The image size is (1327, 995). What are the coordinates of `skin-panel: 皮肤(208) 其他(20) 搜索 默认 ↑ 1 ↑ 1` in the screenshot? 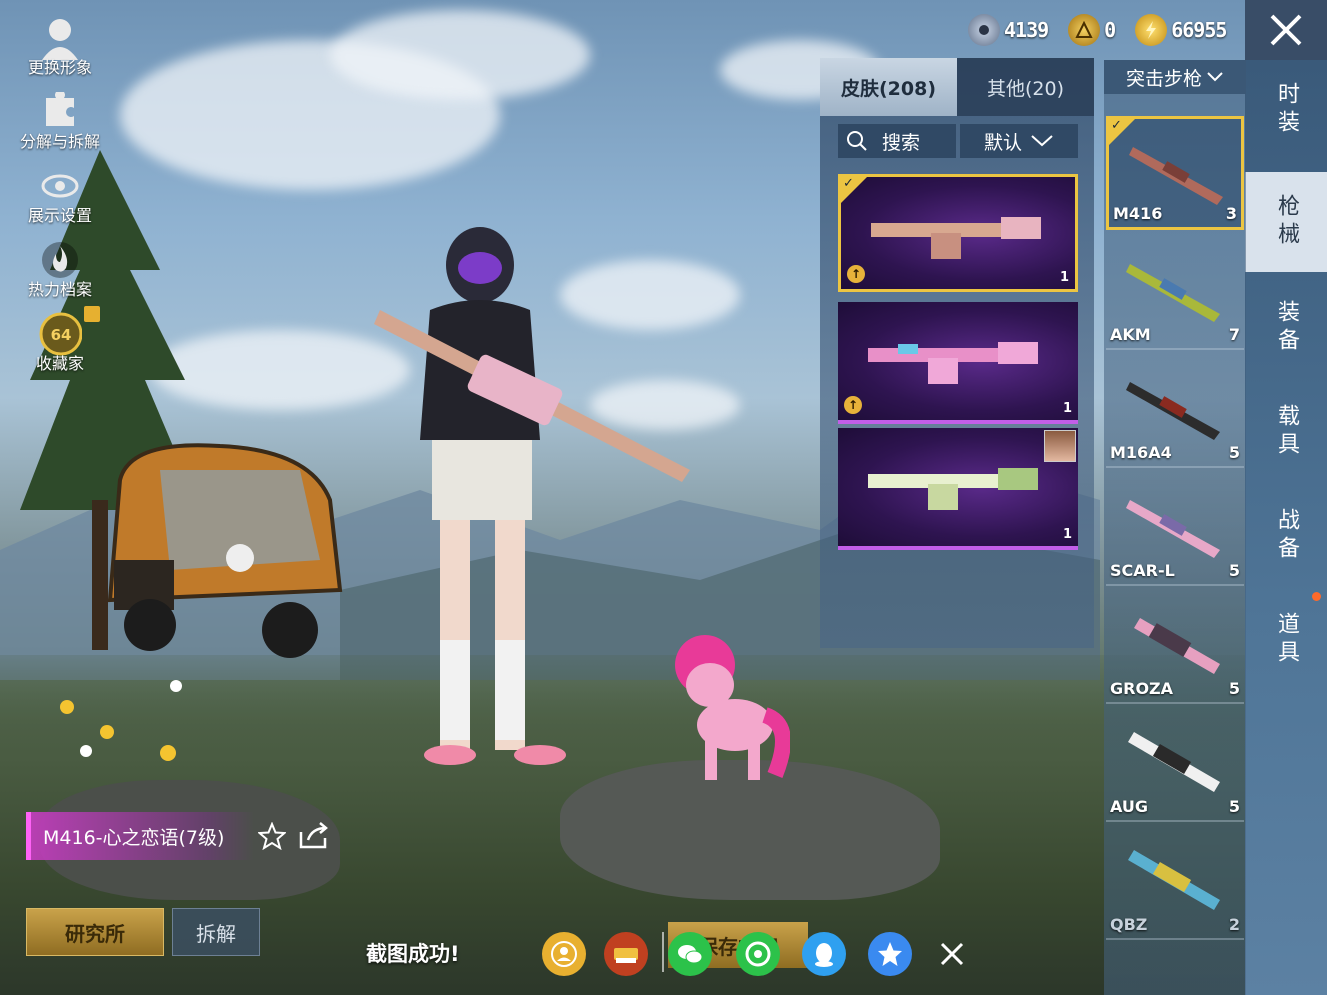 It's located at (957, 353).